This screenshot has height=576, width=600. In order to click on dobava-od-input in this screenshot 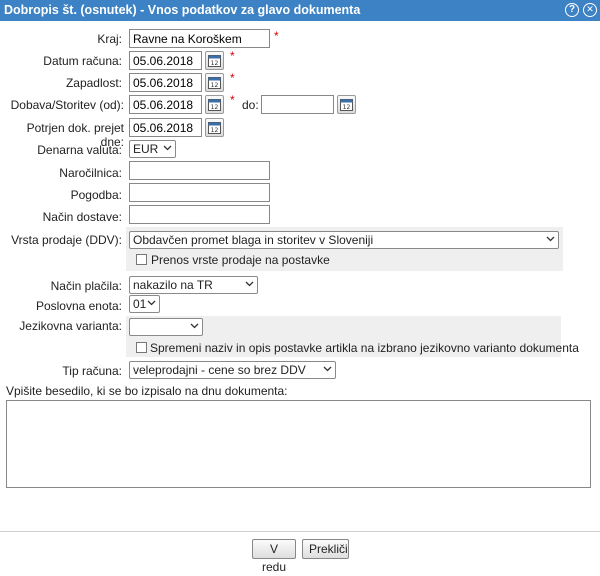, I will do `click(165, 104)`.